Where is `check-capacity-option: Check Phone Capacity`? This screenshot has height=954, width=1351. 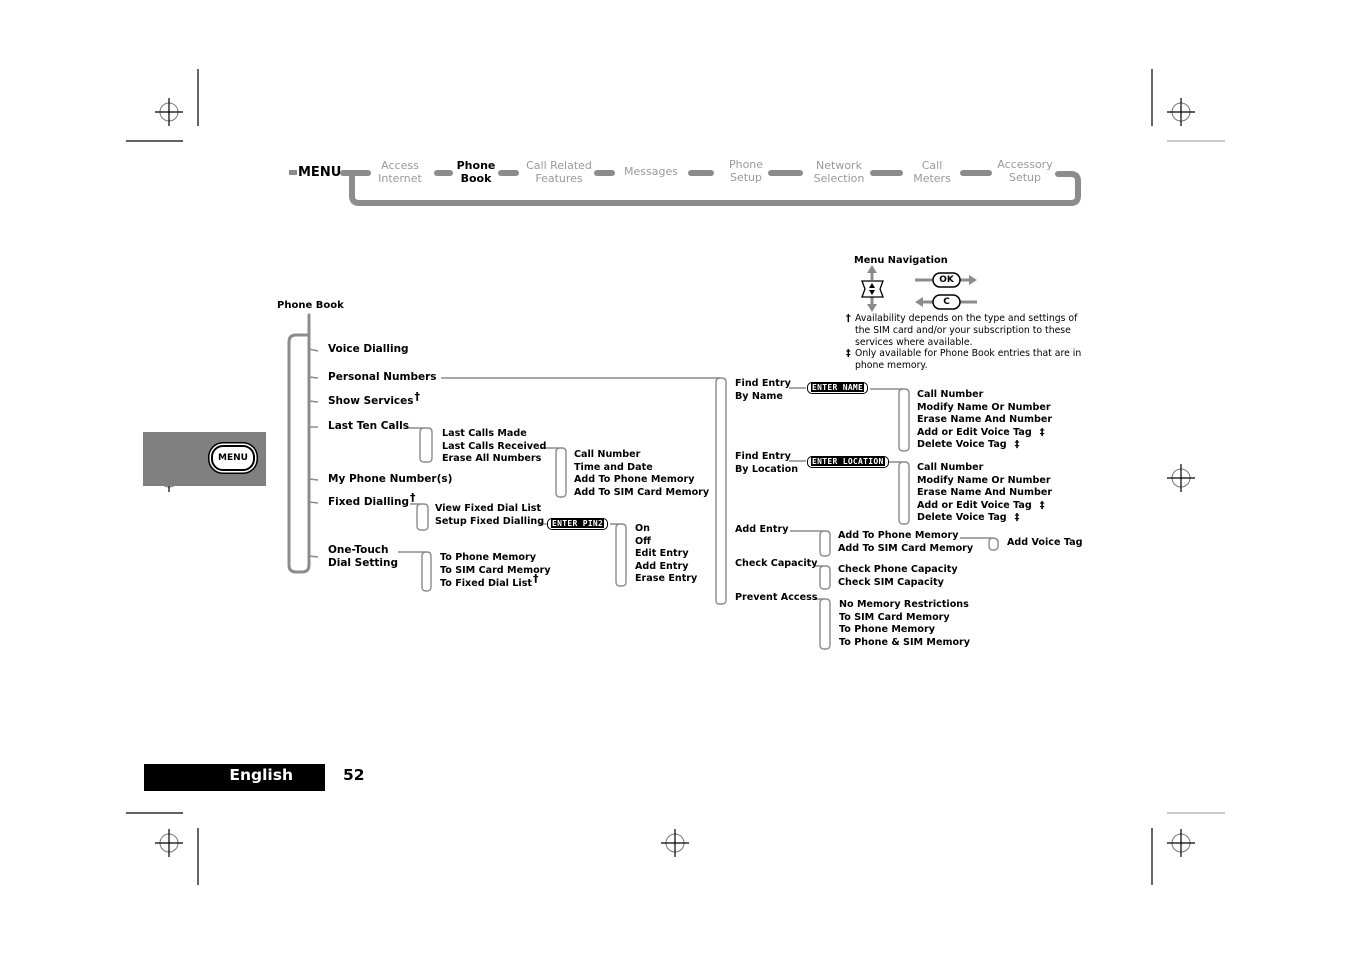 check-capacity-option: Check Phone Capacity is located at coordinates (898, 569).